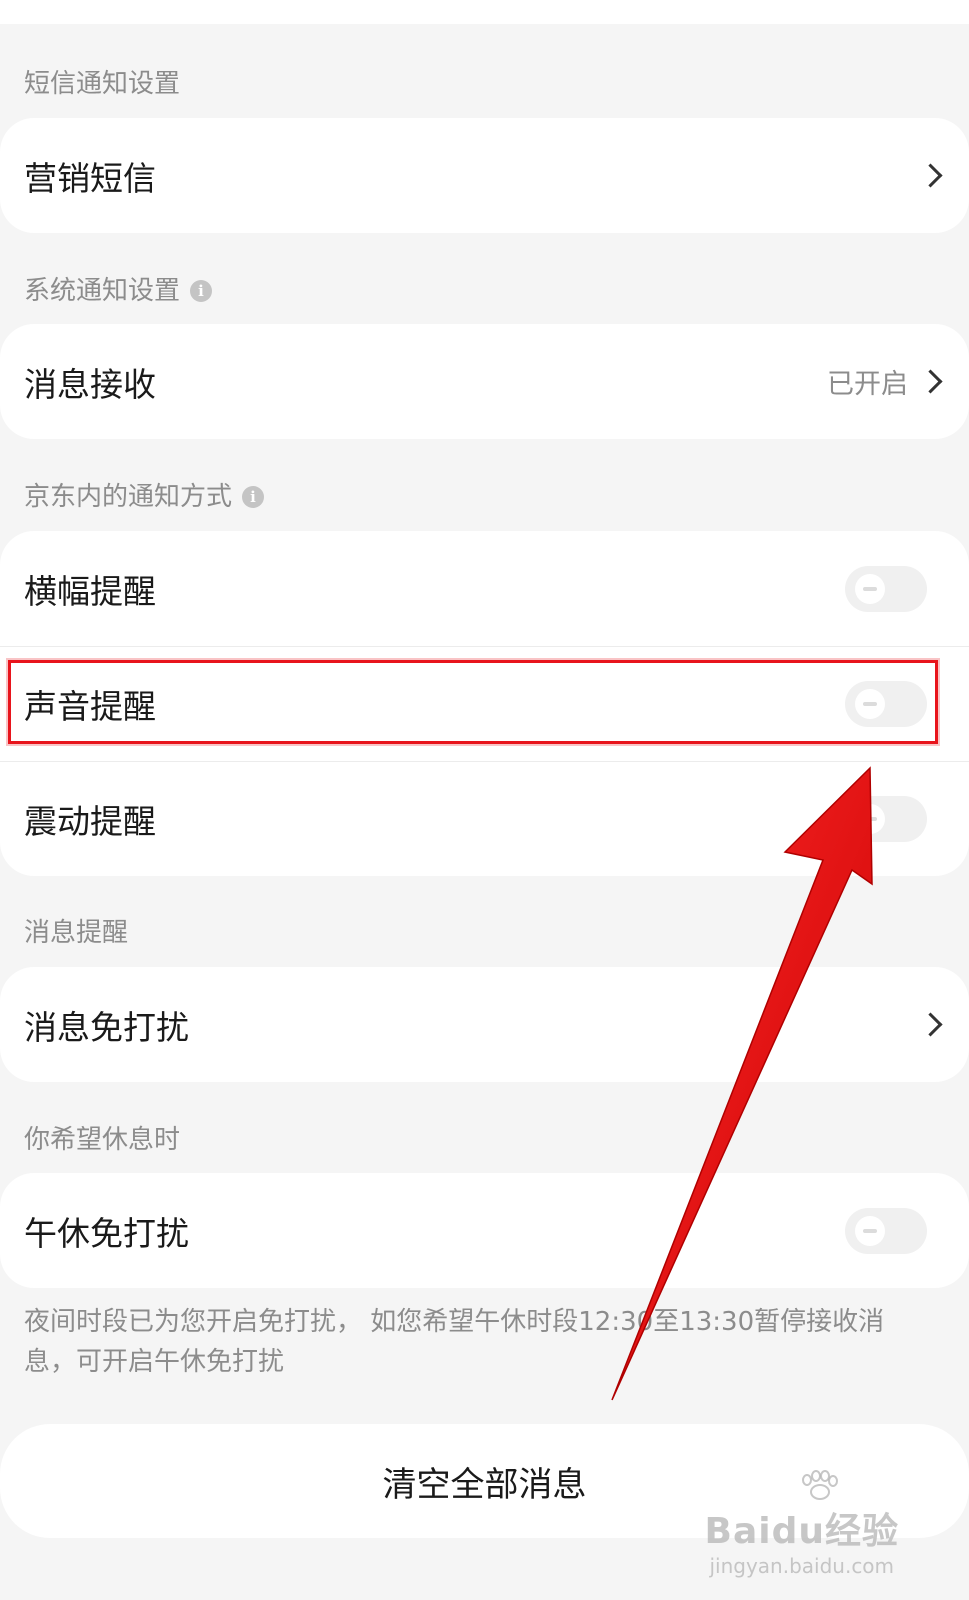 This screenshot has height=1600, width=969. I want to click on section-title-sms: 短信通知设置, so click(102, 84).